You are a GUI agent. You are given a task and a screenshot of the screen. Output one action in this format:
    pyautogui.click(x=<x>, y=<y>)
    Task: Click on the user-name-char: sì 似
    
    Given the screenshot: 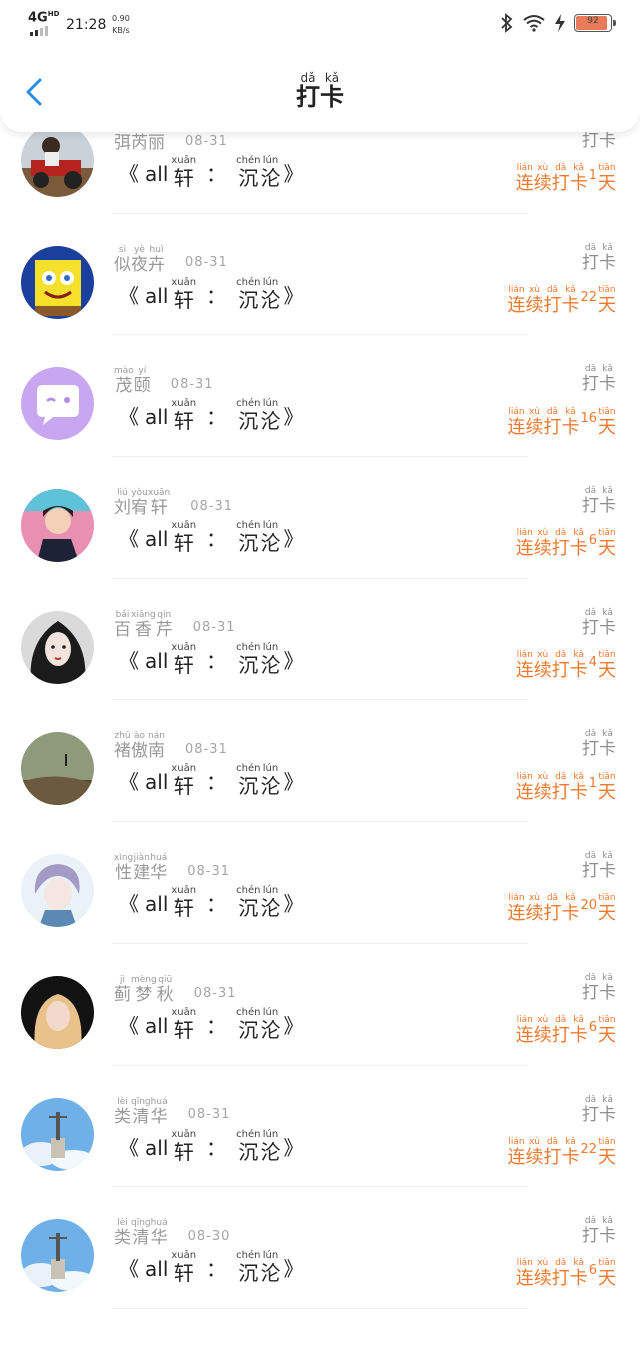 What is the action you would take?
    pyautogui.click(x=122, y=259)
    